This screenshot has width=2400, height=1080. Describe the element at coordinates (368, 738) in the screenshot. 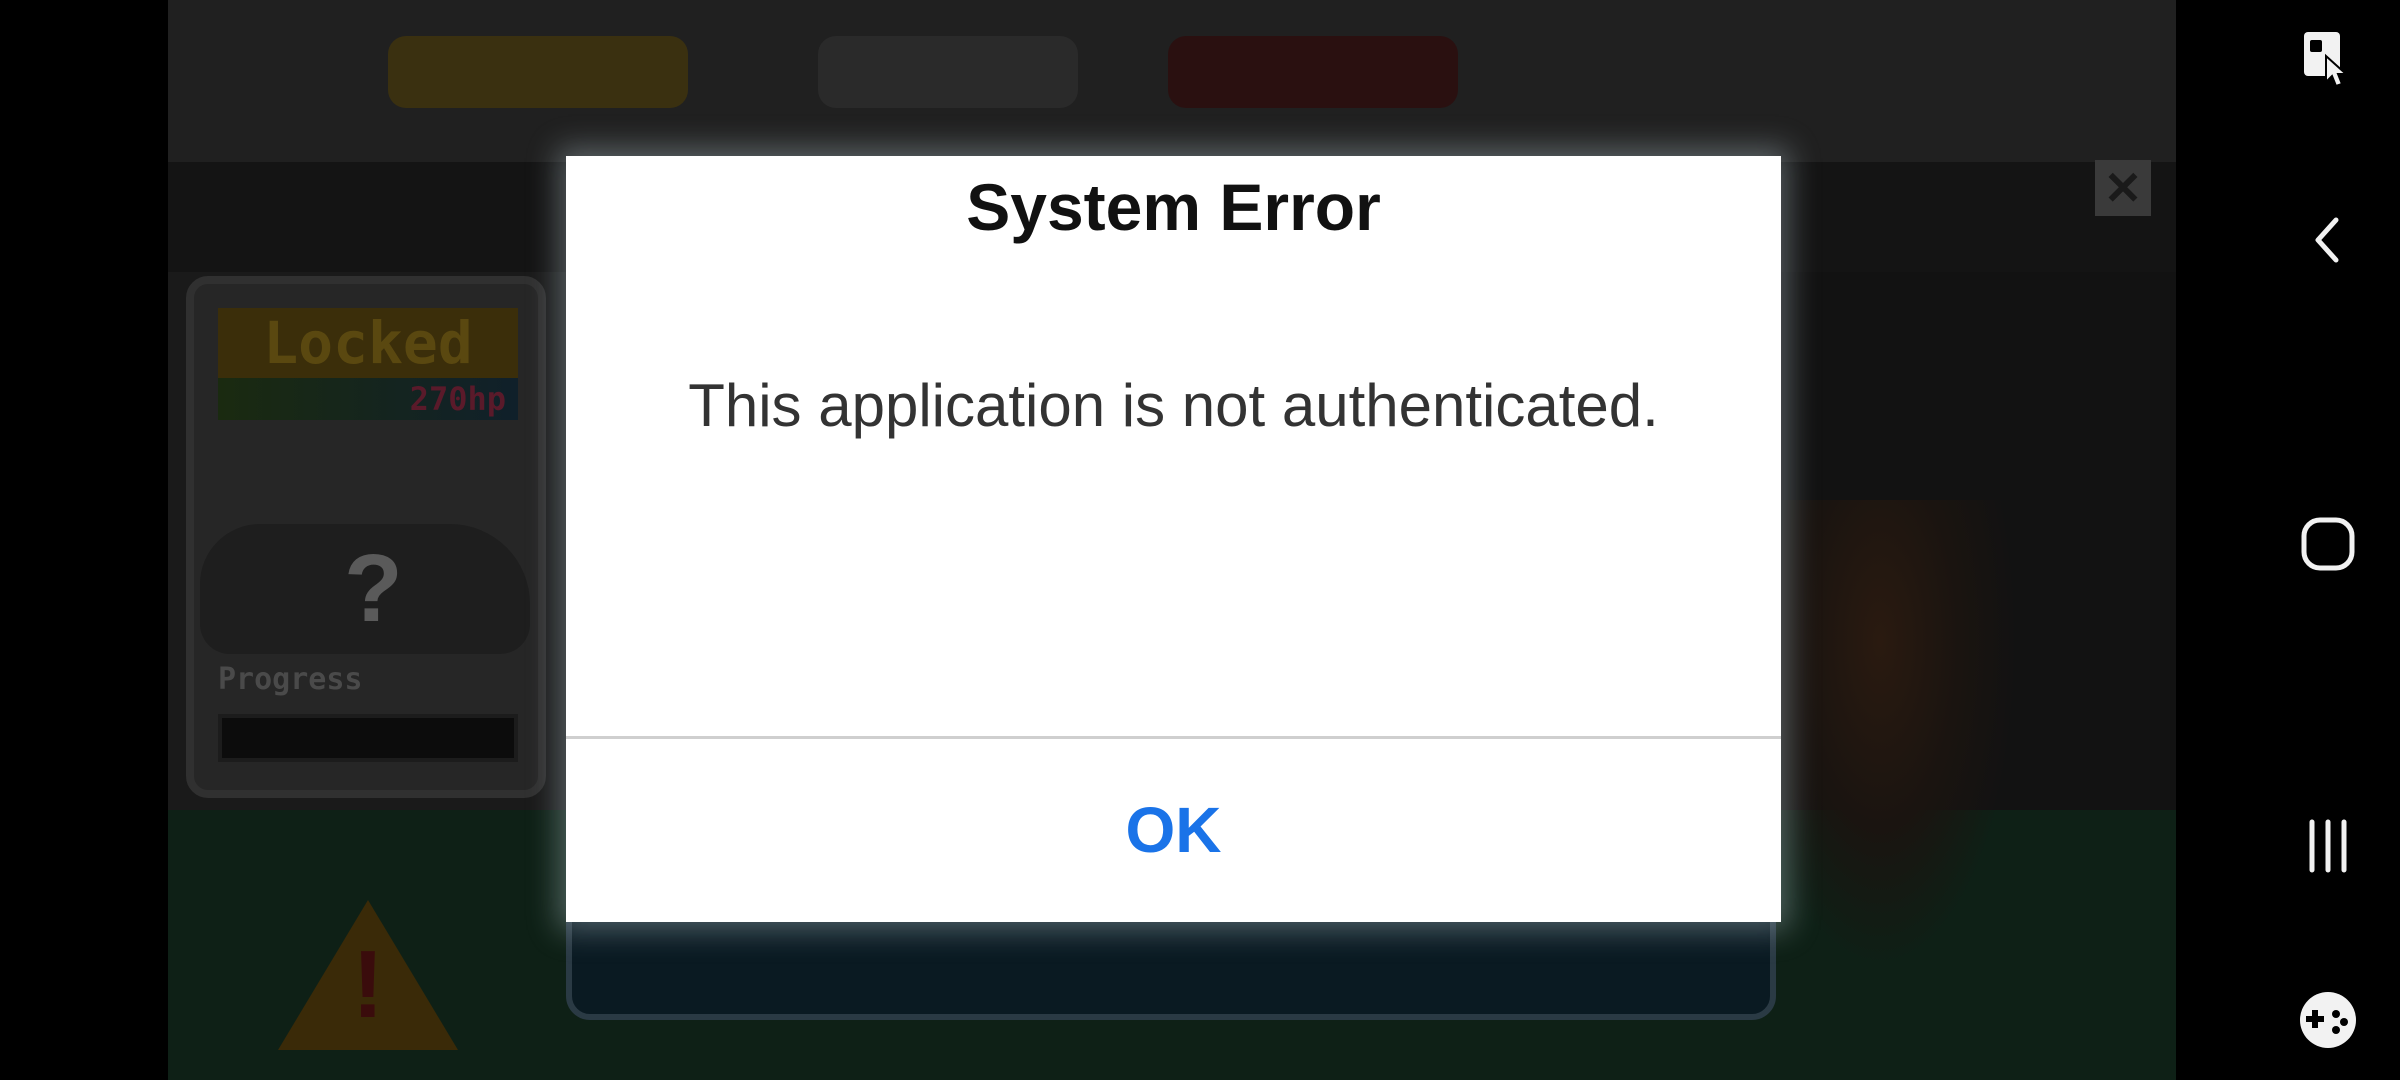

I see `card-progress-bar` at that location.